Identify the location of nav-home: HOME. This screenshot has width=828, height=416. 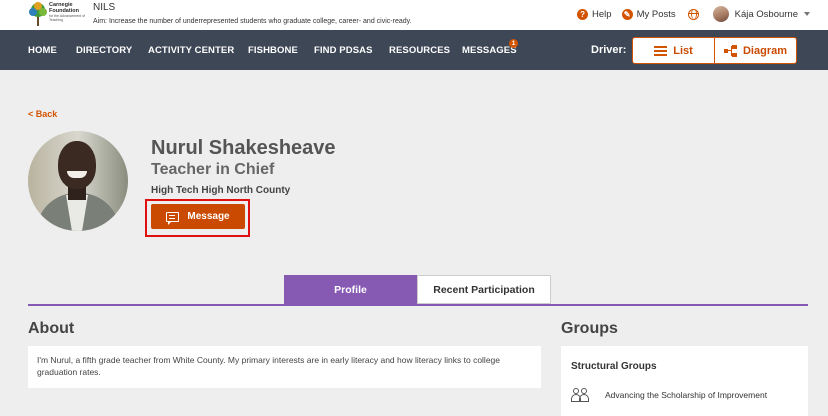
(42, 50).